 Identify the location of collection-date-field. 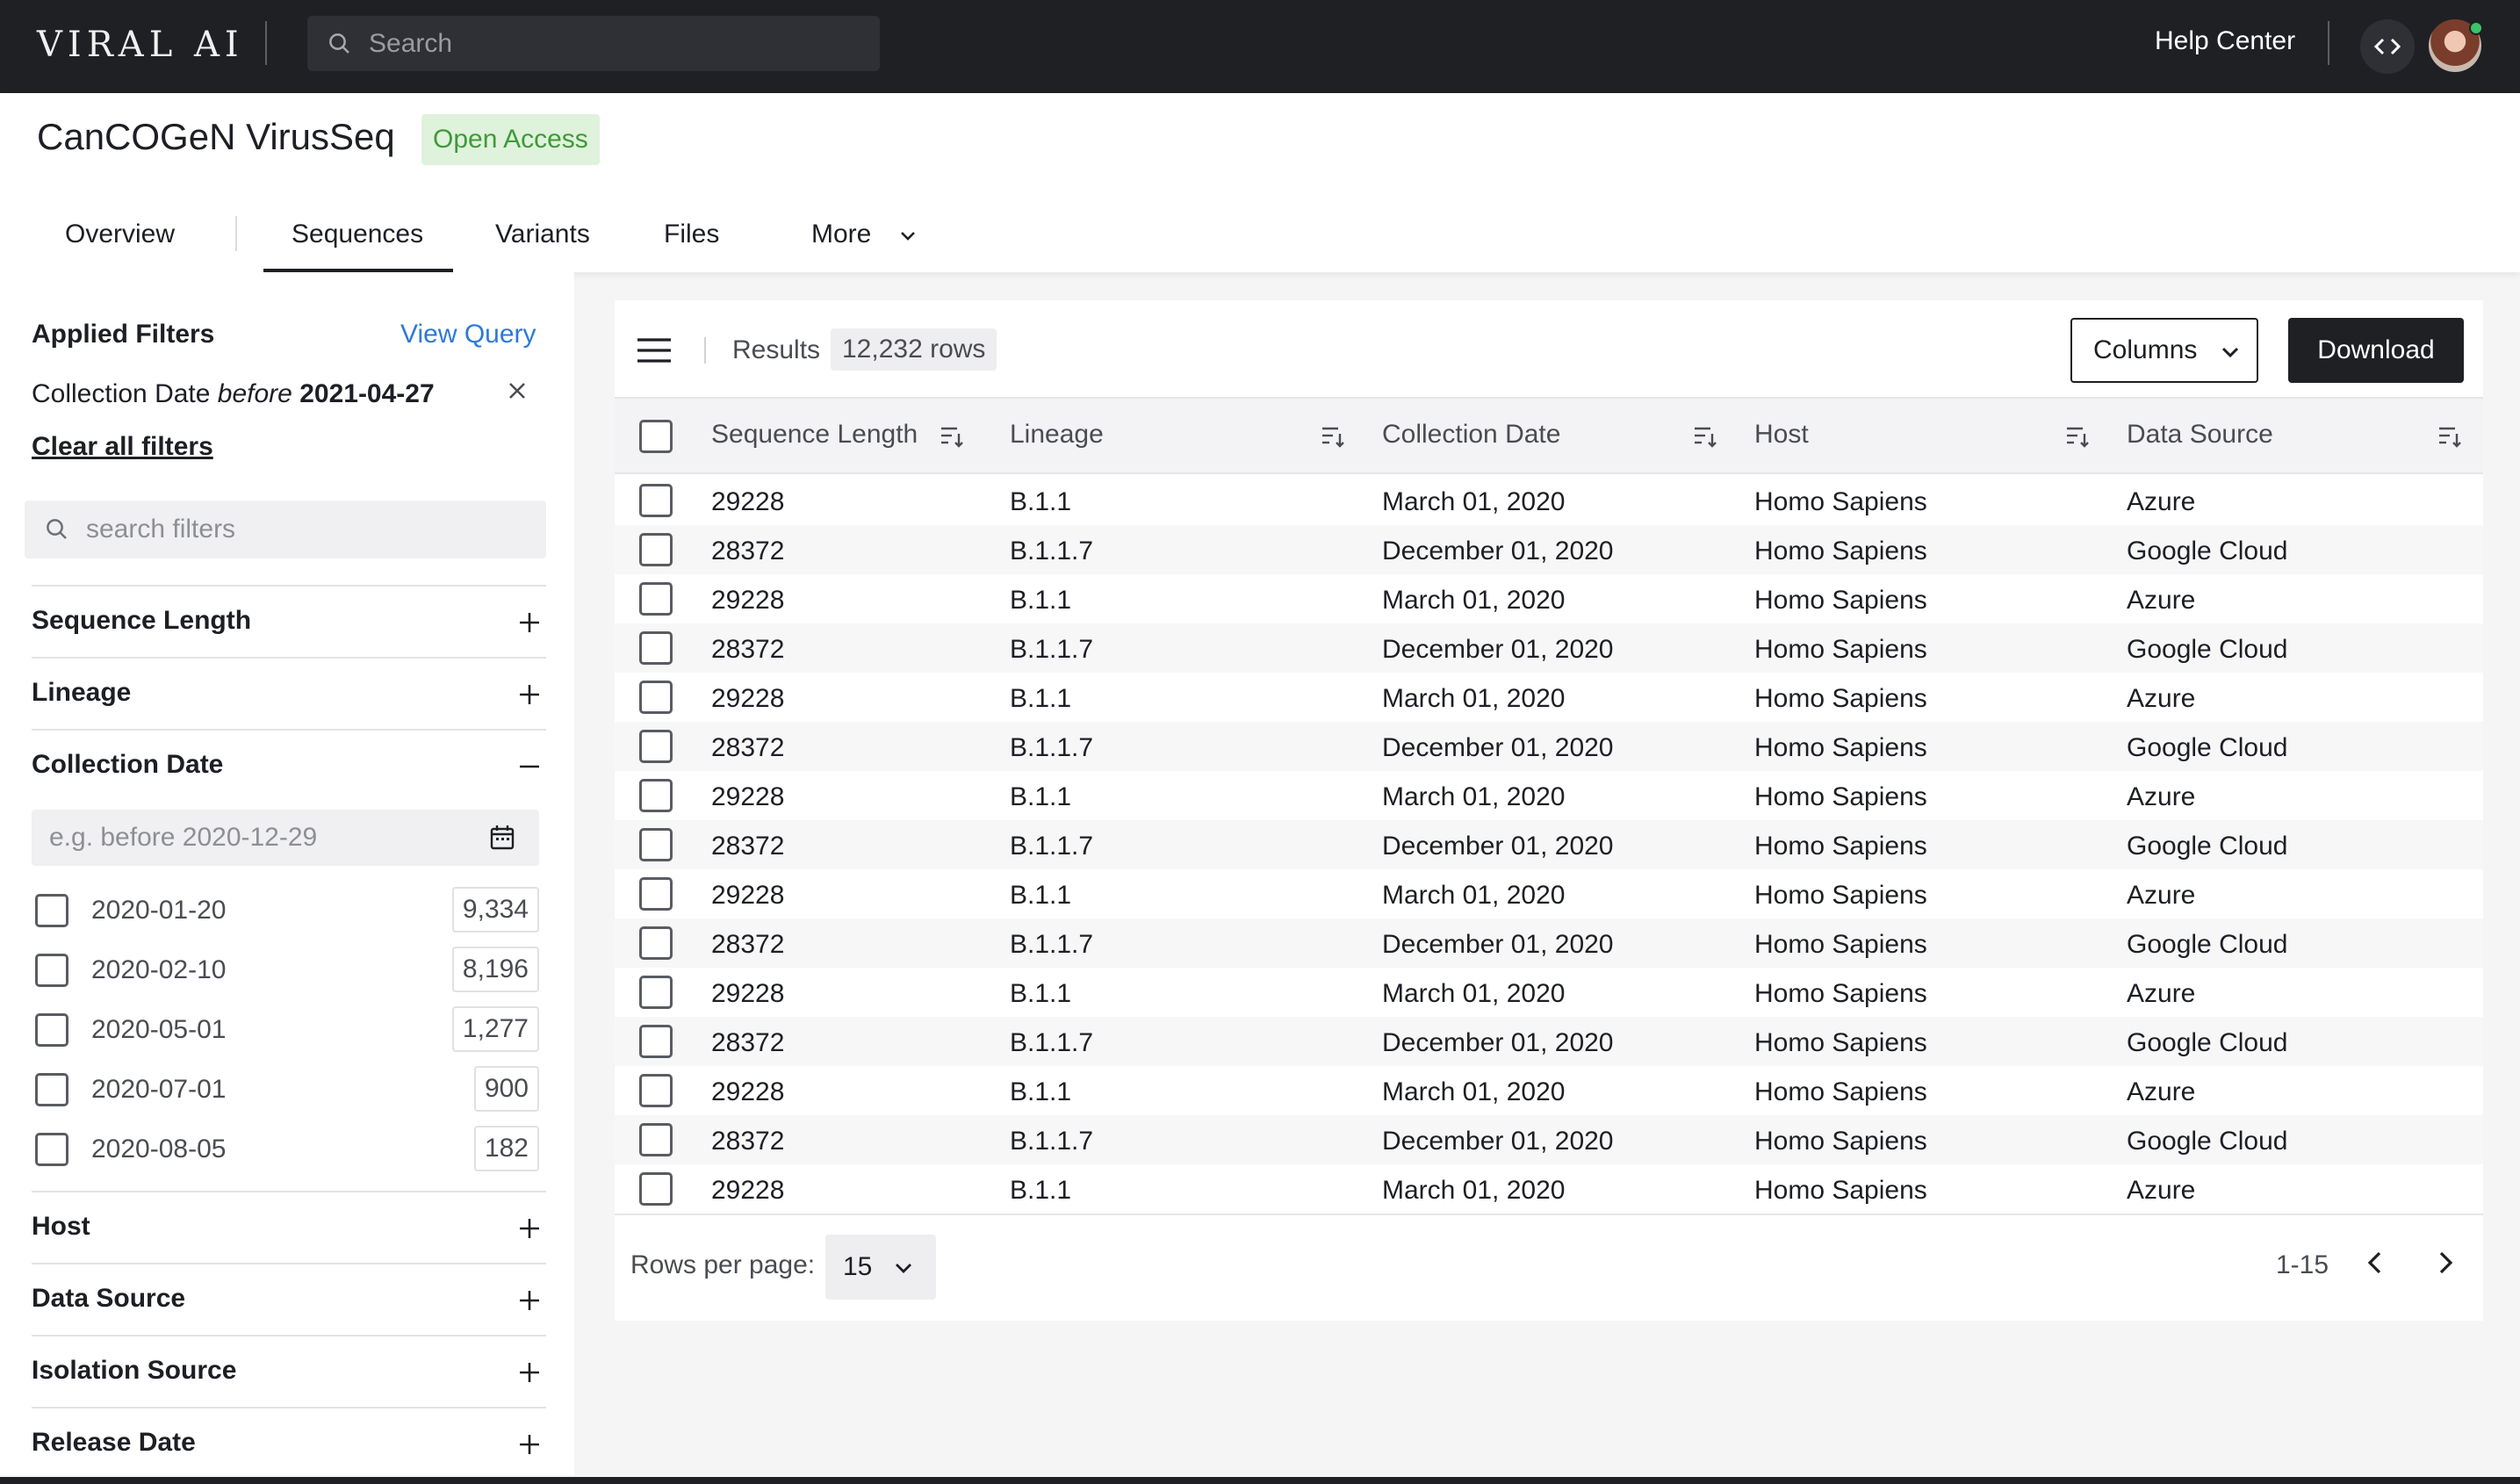
(260, 838).